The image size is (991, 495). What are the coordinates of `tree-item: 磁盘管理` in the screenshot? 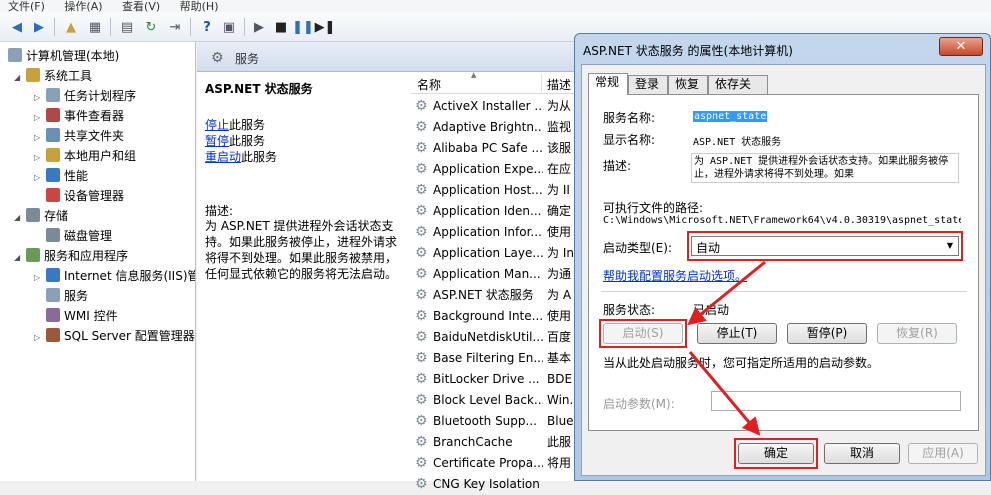 It's located at (73, 236).